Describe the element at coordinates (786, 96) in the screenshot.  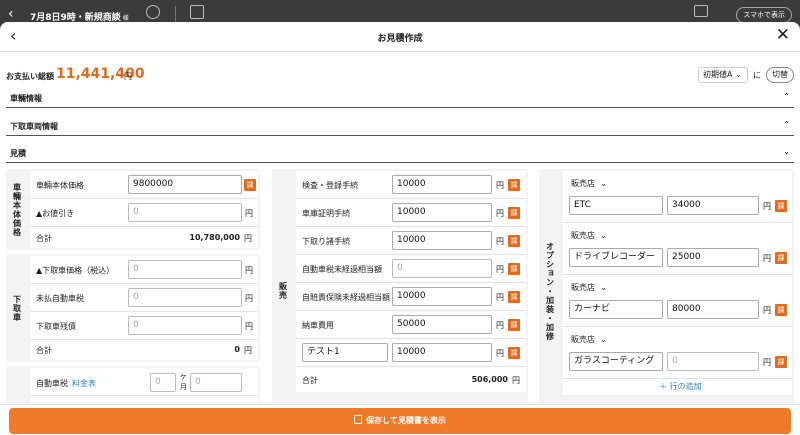
I see `chevron-up-icon: ⌃` at that location.